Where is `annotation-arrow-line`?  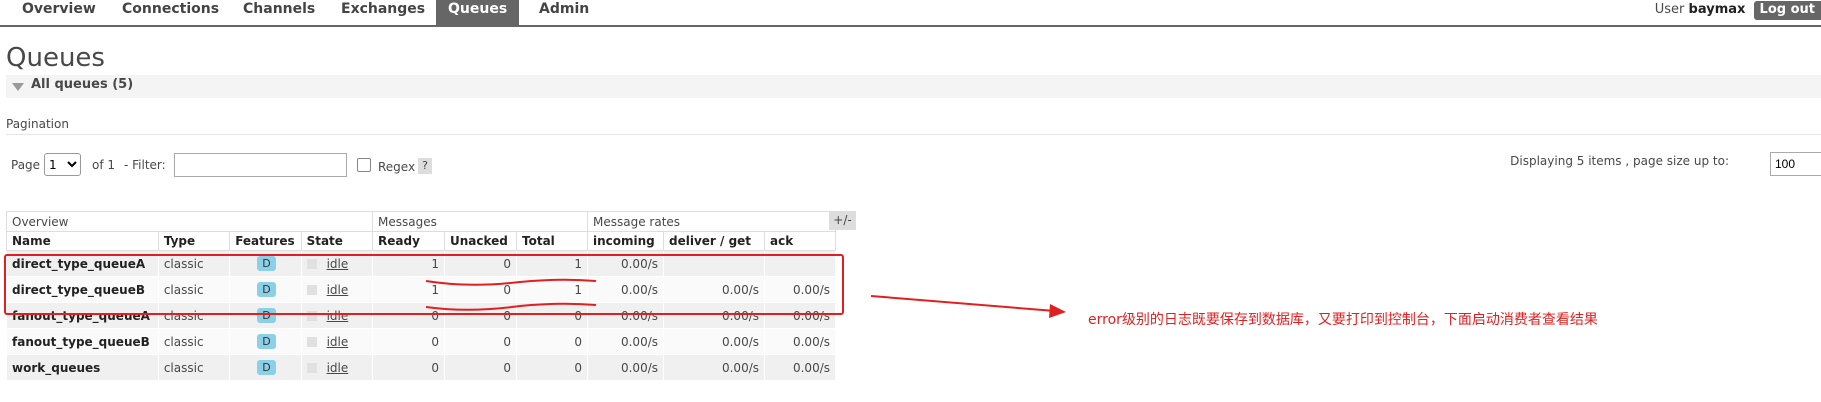 annotation-arrow-line is located at coordinates (963, 303).